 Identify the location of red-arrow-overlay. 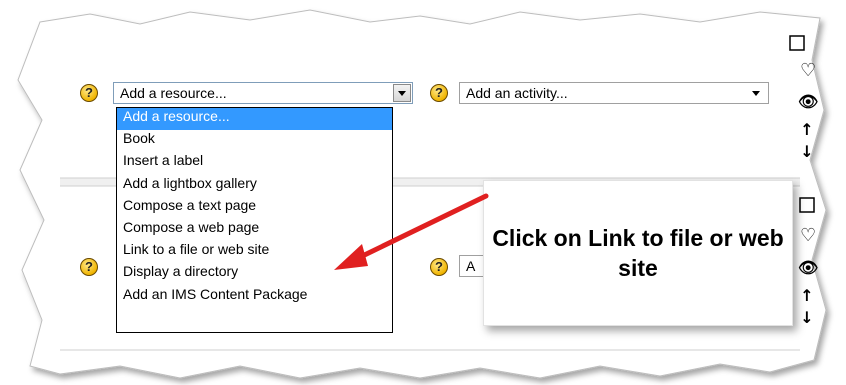
(411, 231).